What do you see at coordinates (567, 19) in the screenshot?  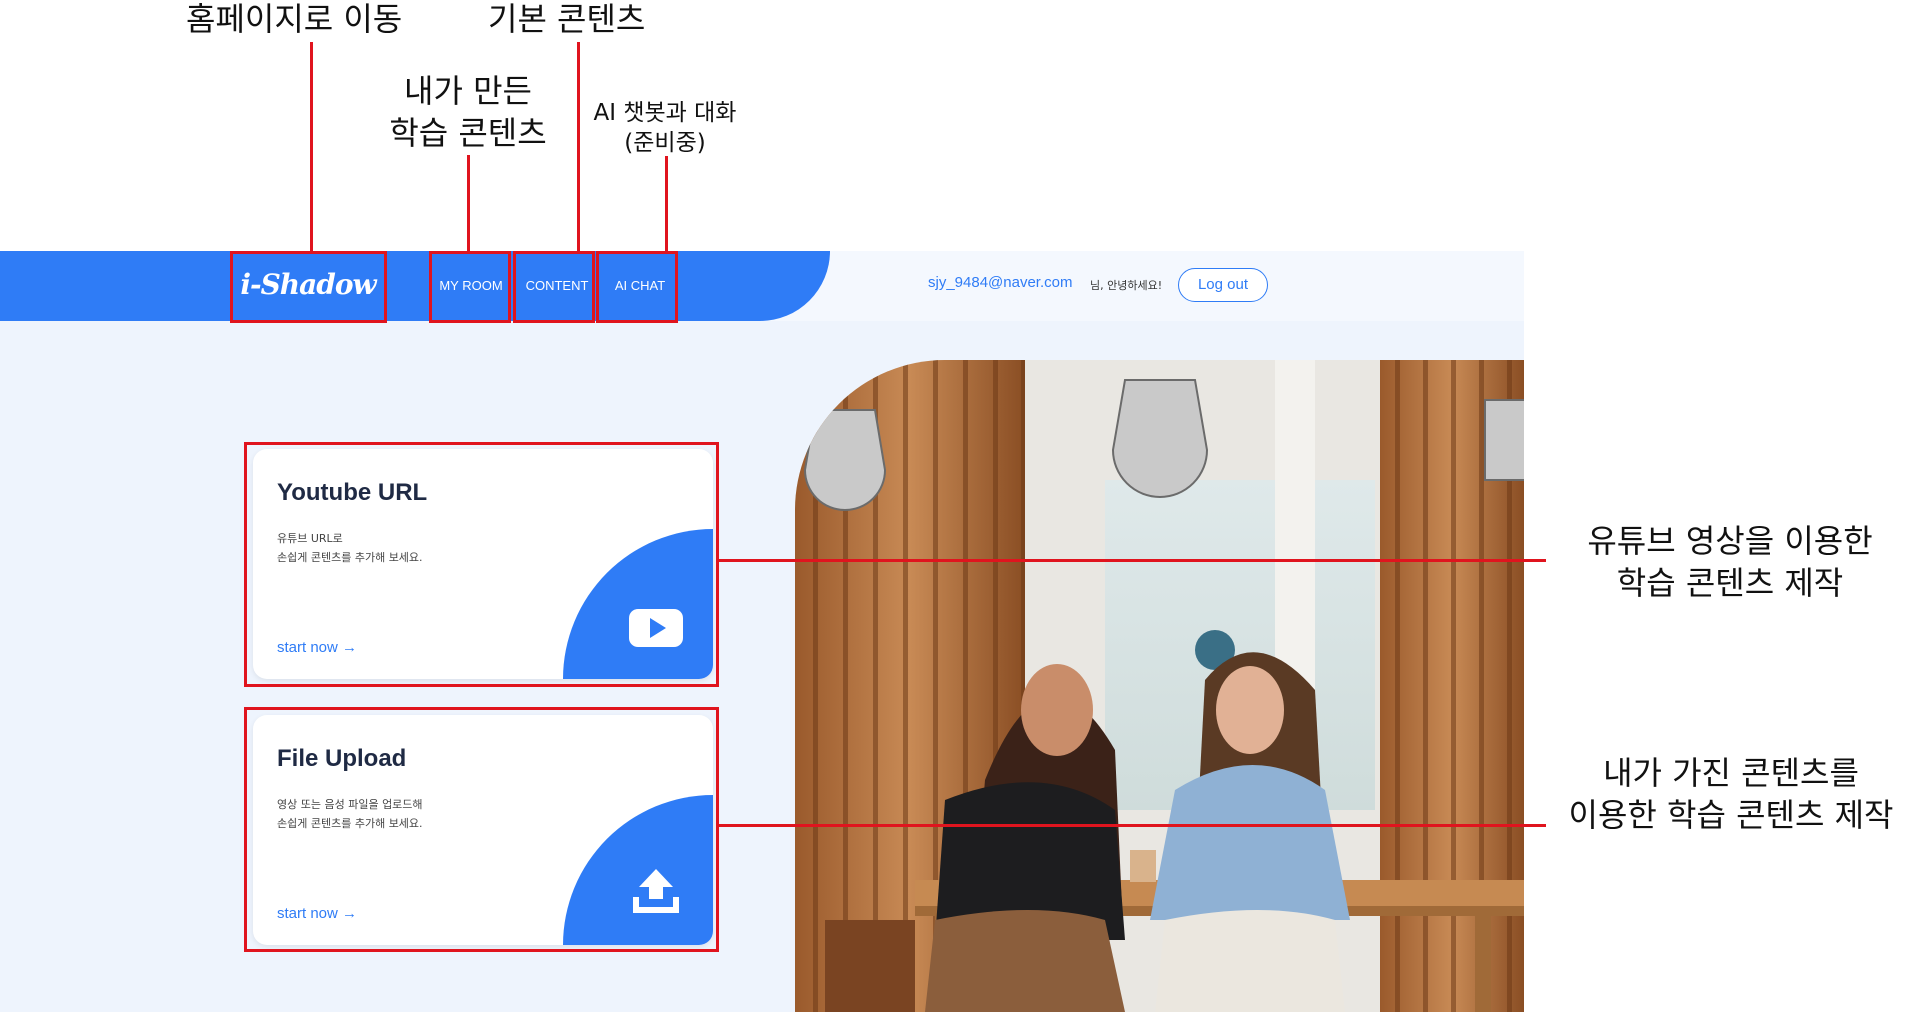 I see `annotation-basic-content: 기본 콘텐츠` at bounding box center [567, 19].